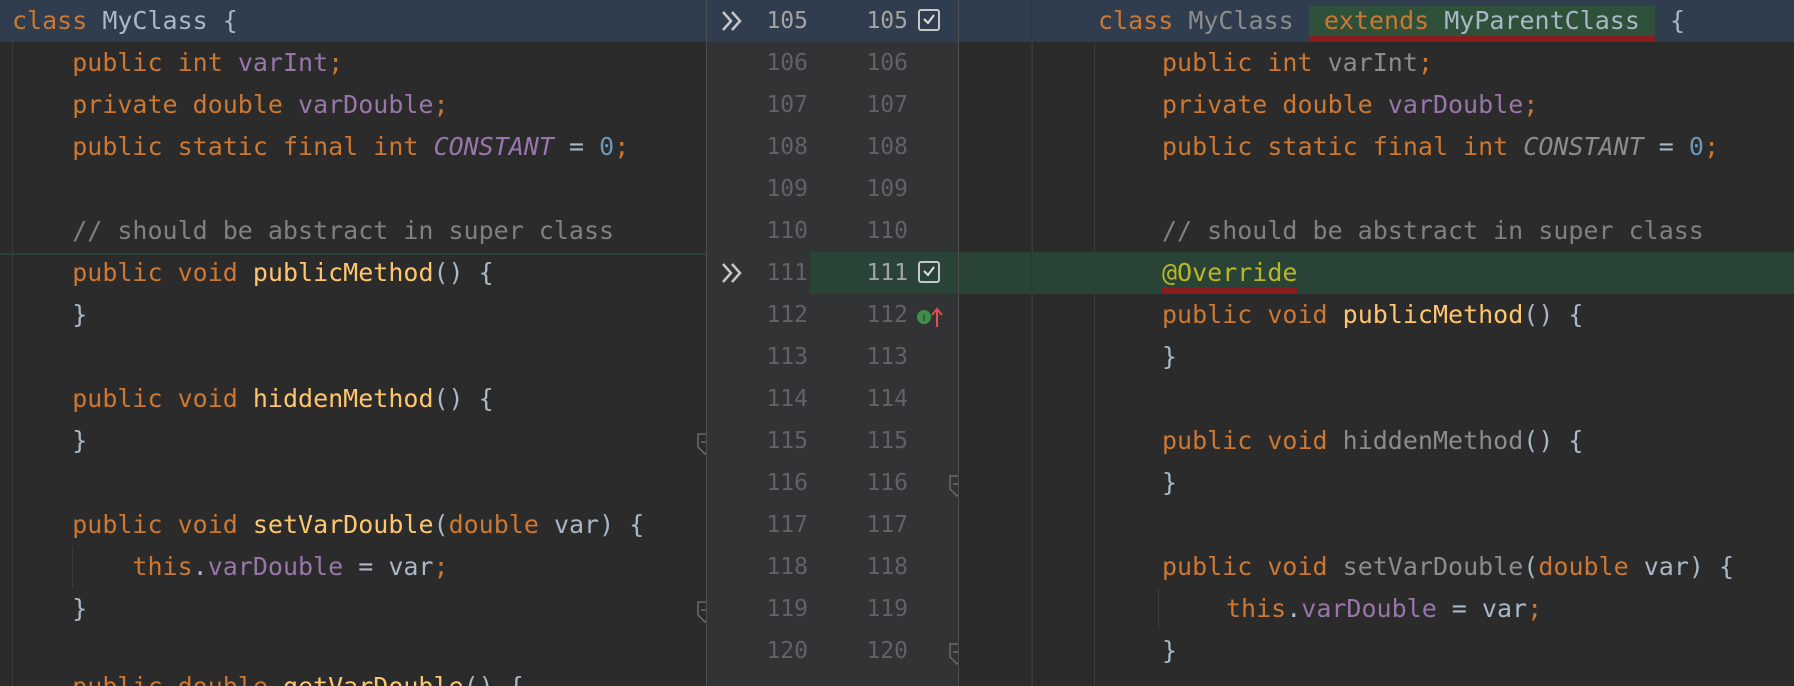 Image resolution: width=1794 pixels, height=686 pixels. Describe the element at coordinates (1376, 651) in the screenshot. I see `code-line-120: }` at that location.